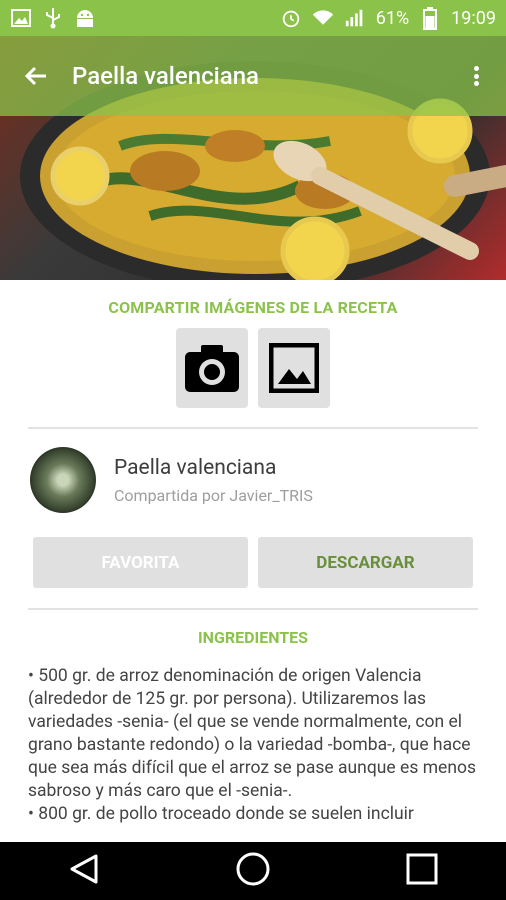 Image resolution: width=506 pixels, height=900 pixels. Describe the element at coordinates (253, 368) in the screenshot. I see `share-buttons` at that location.